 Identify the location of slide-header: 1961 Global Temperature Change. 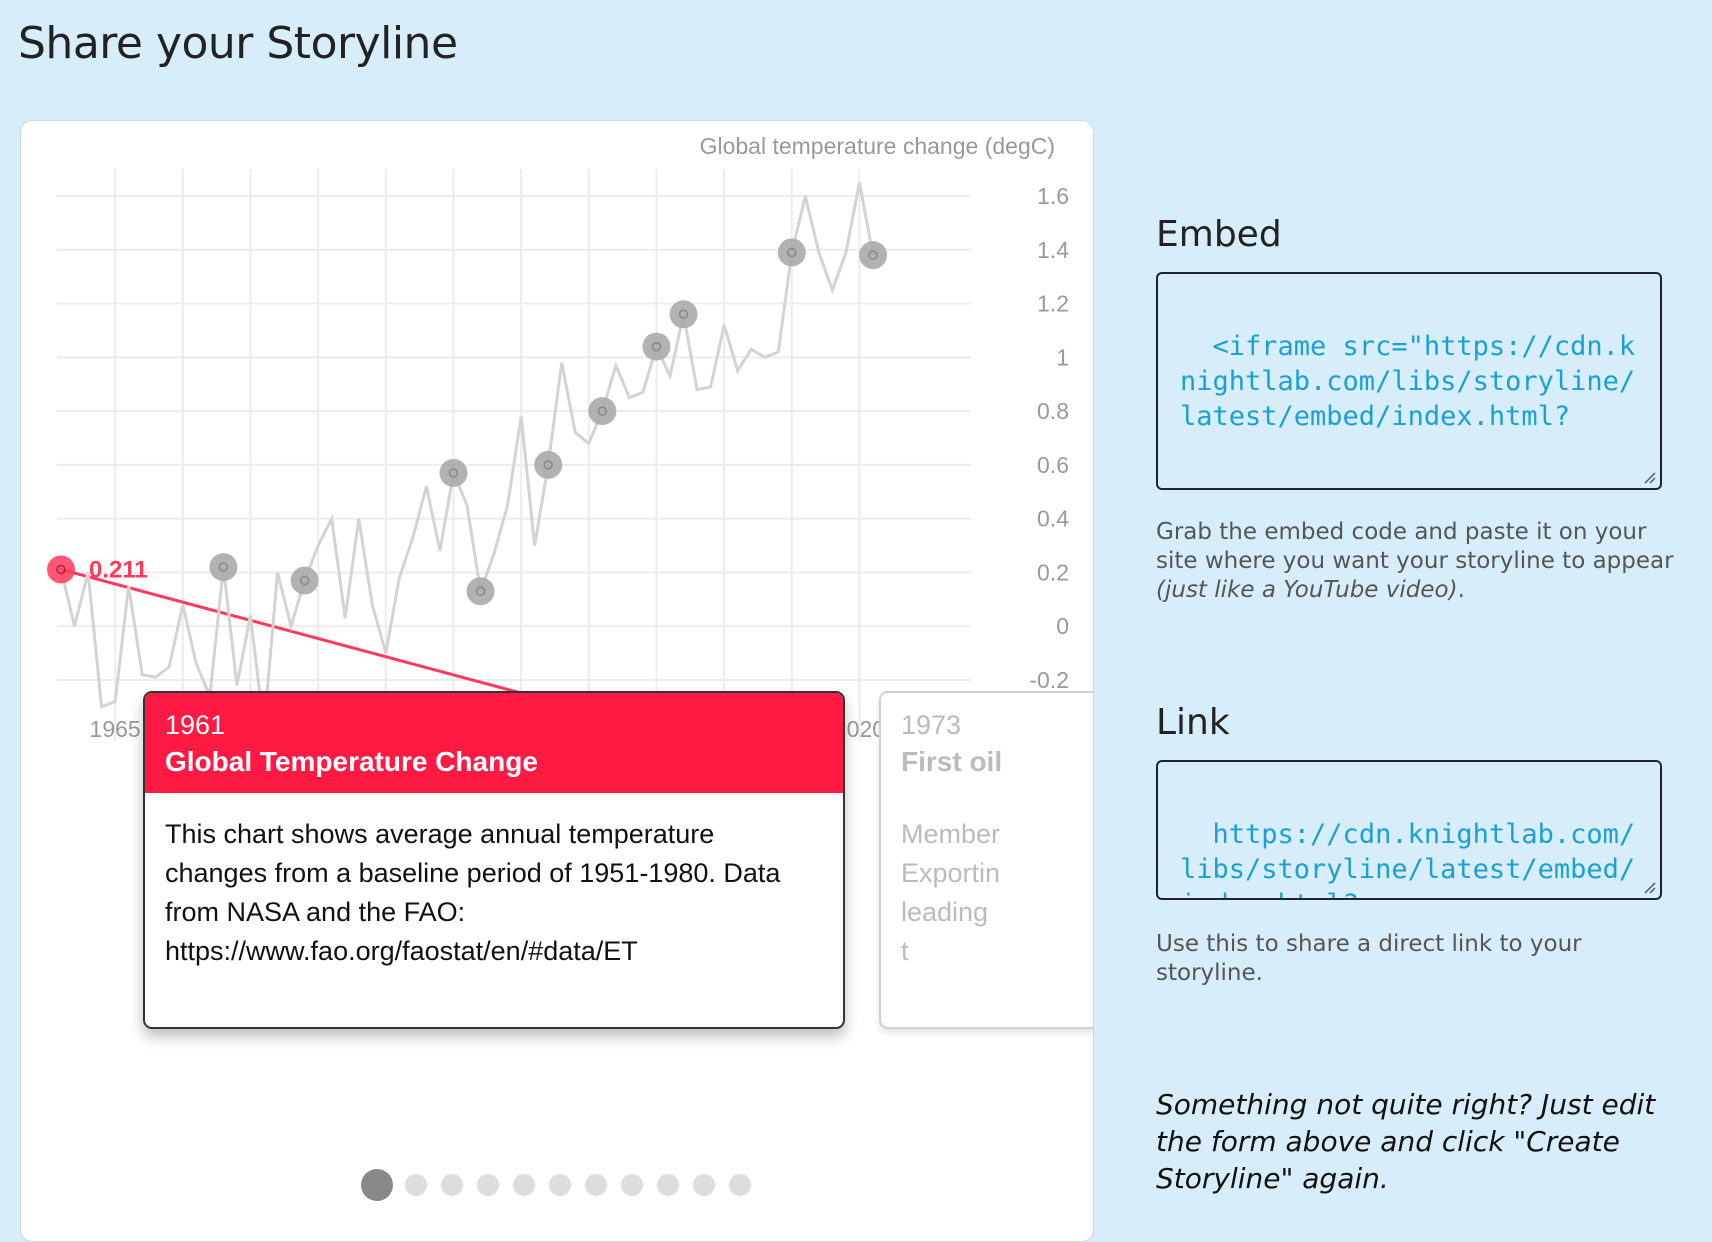
(494, 743).